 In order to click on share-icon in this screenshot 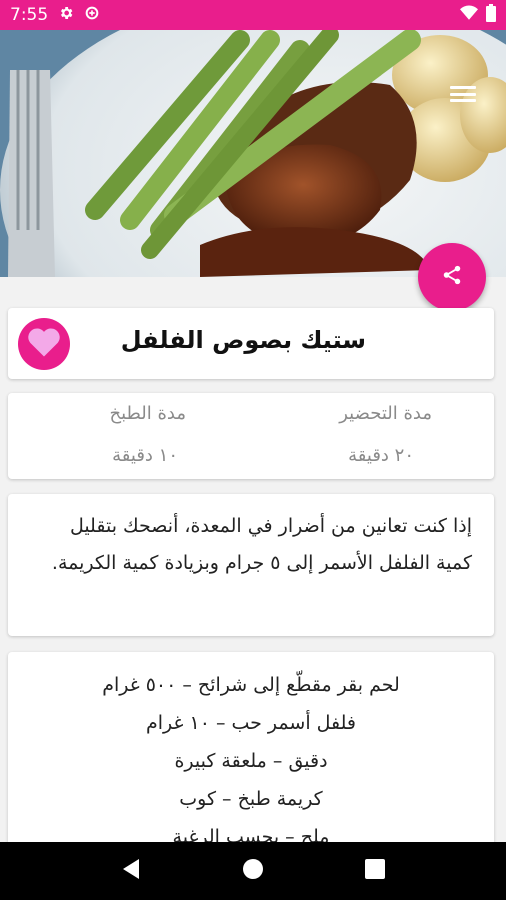, I will do `click(452, 277)`.